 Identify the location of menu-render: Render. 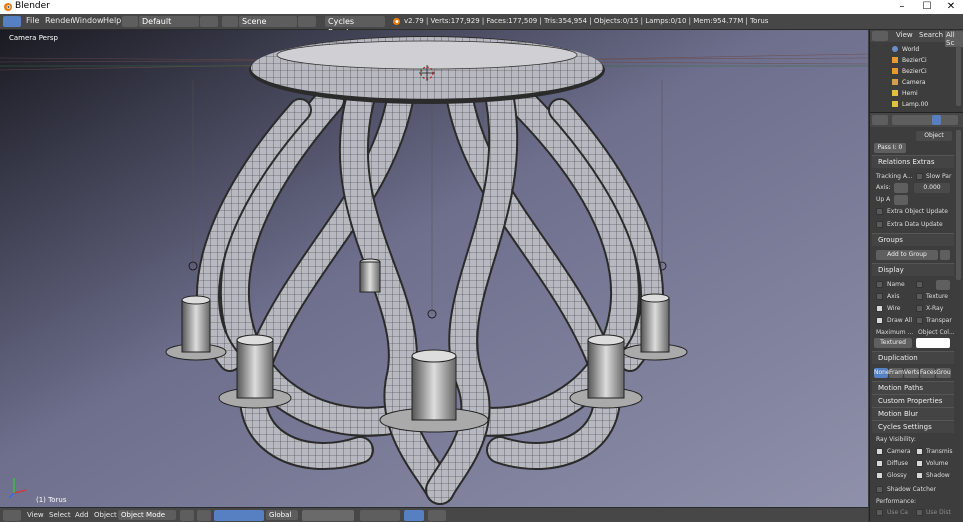
(59, 20).